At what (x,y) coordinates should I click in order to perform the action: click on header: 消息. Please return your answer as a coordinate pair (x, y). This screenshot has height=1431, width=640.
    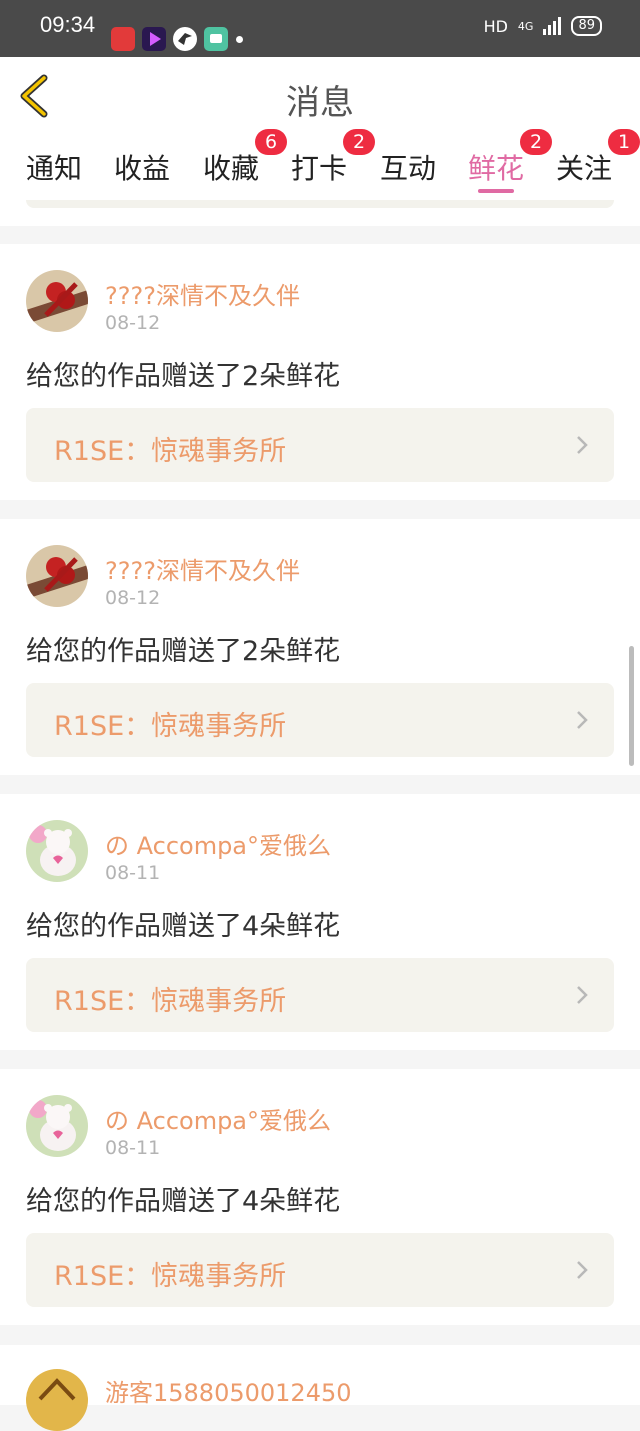
    Looking at the image, I should click on (320, 96).